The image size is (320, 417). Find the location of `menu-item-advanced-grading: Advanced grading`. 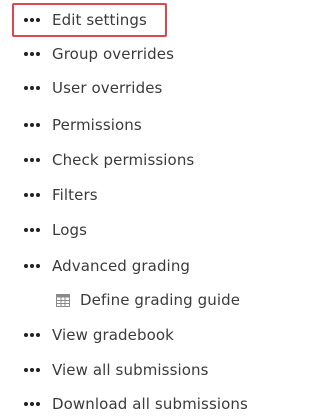

menu-item-advanced-grading: Advanced grading is located at coordinates (106, 266).